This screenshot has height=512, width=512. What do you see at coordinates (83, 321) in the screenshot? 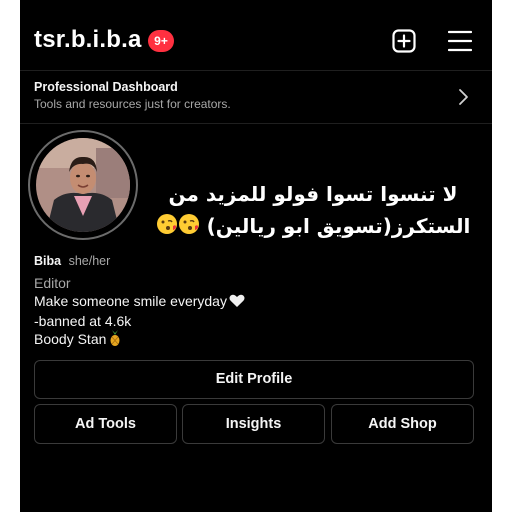
I see `bio-line-2: -banned at 4.6k` at bounding box center [83, 321].